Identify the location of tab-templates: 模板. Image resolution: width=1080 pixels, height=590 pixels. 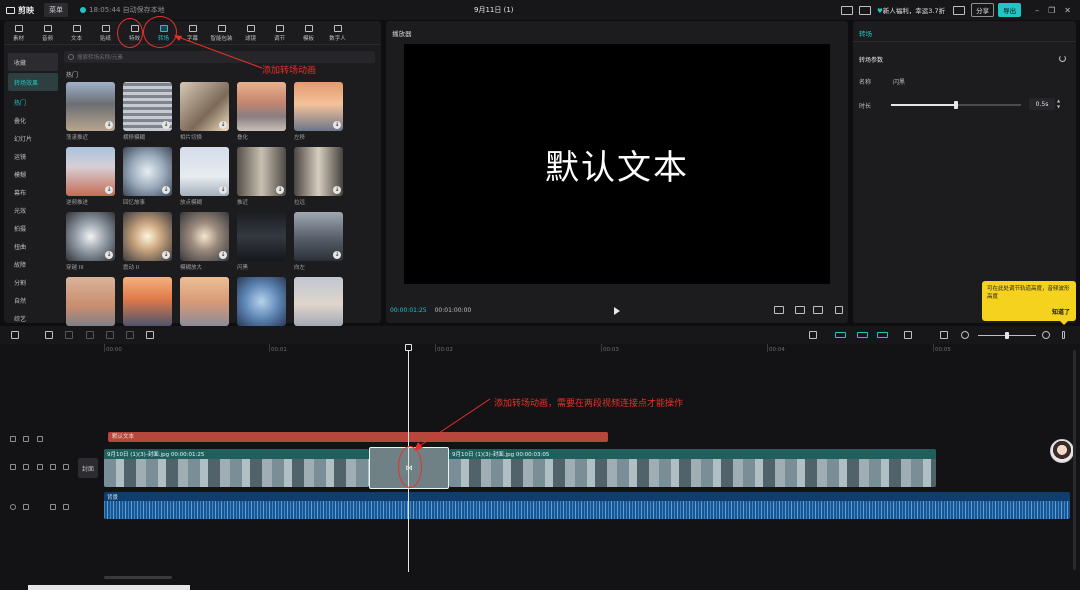
(308, 33).